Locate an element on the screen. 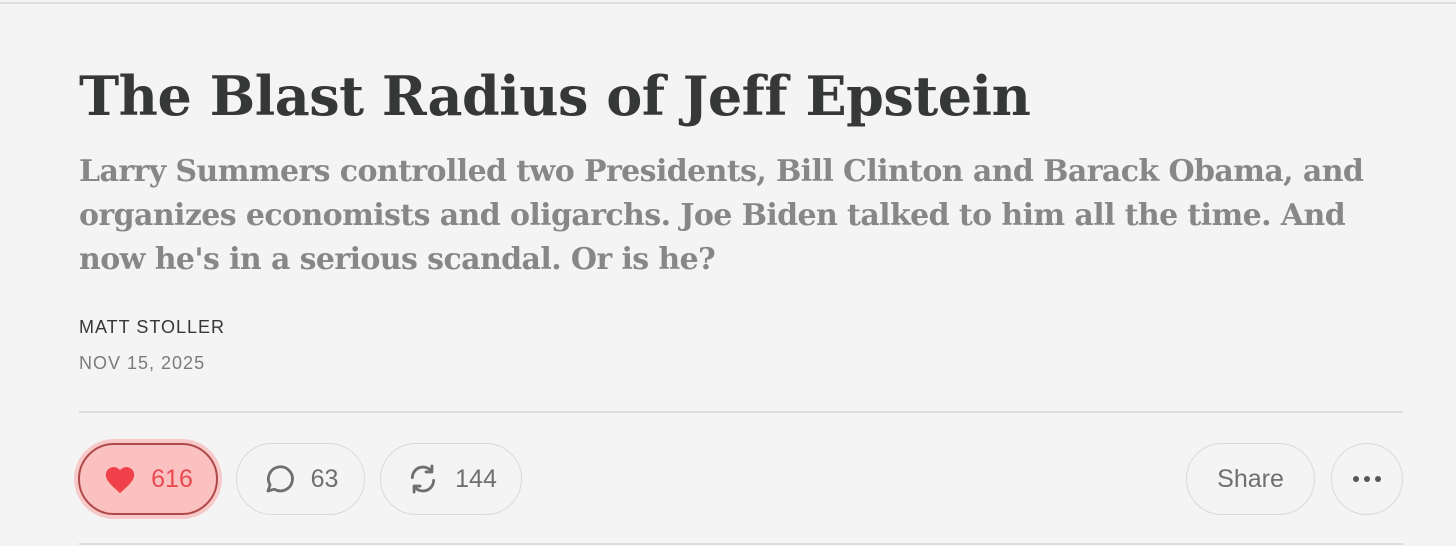 Image resolution: width=1456 pixels, height=546 pixels. heart-icon is located at coordinates (120, 479).